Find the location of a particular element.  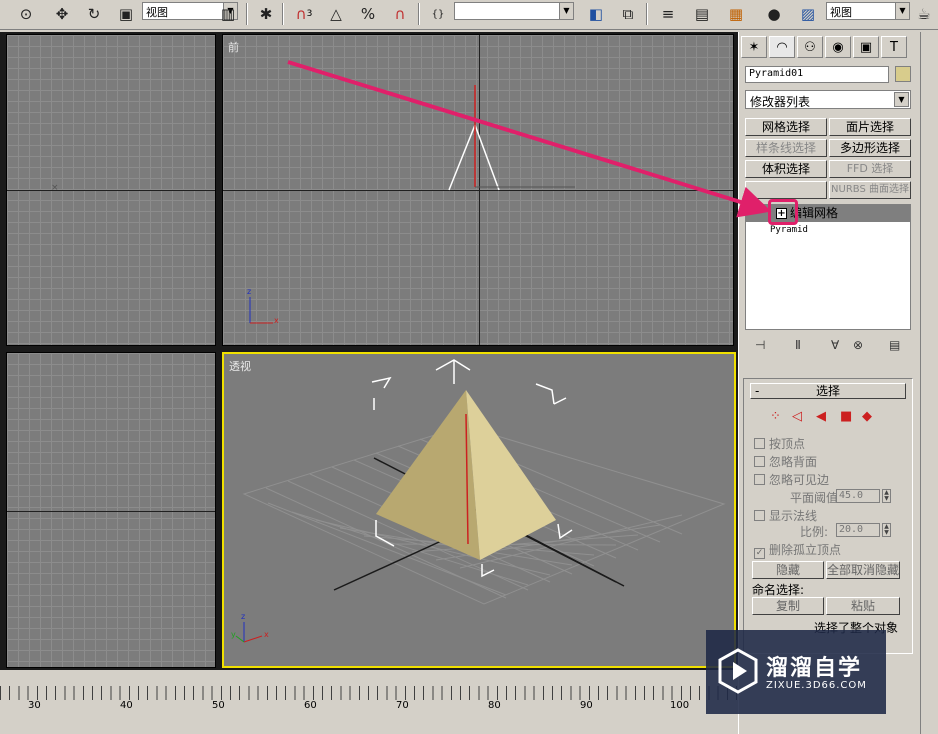

watermark-subtitle: ZIXUE.3D66.COM is located at coordinates (816, 685).